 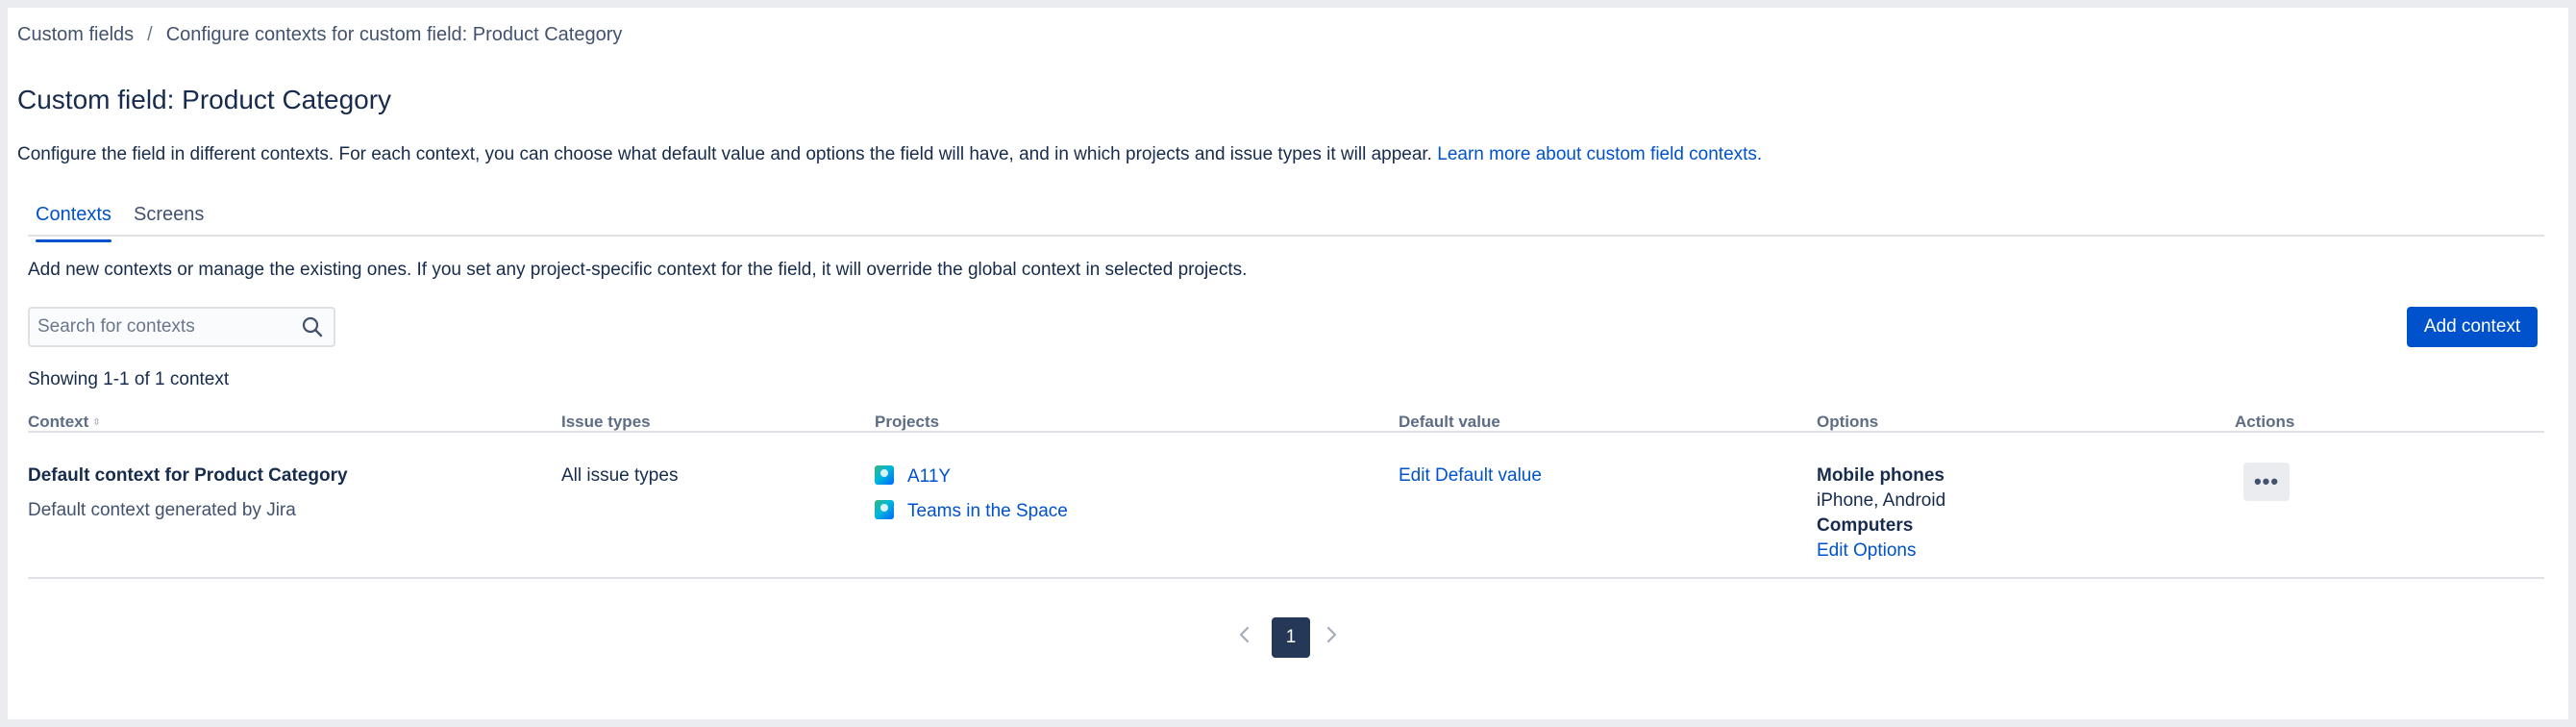 What do you see at coordinates (73, 223) in the screenshot?
I see `tab-contexts: Contexts` at bounding box center [73, 223].